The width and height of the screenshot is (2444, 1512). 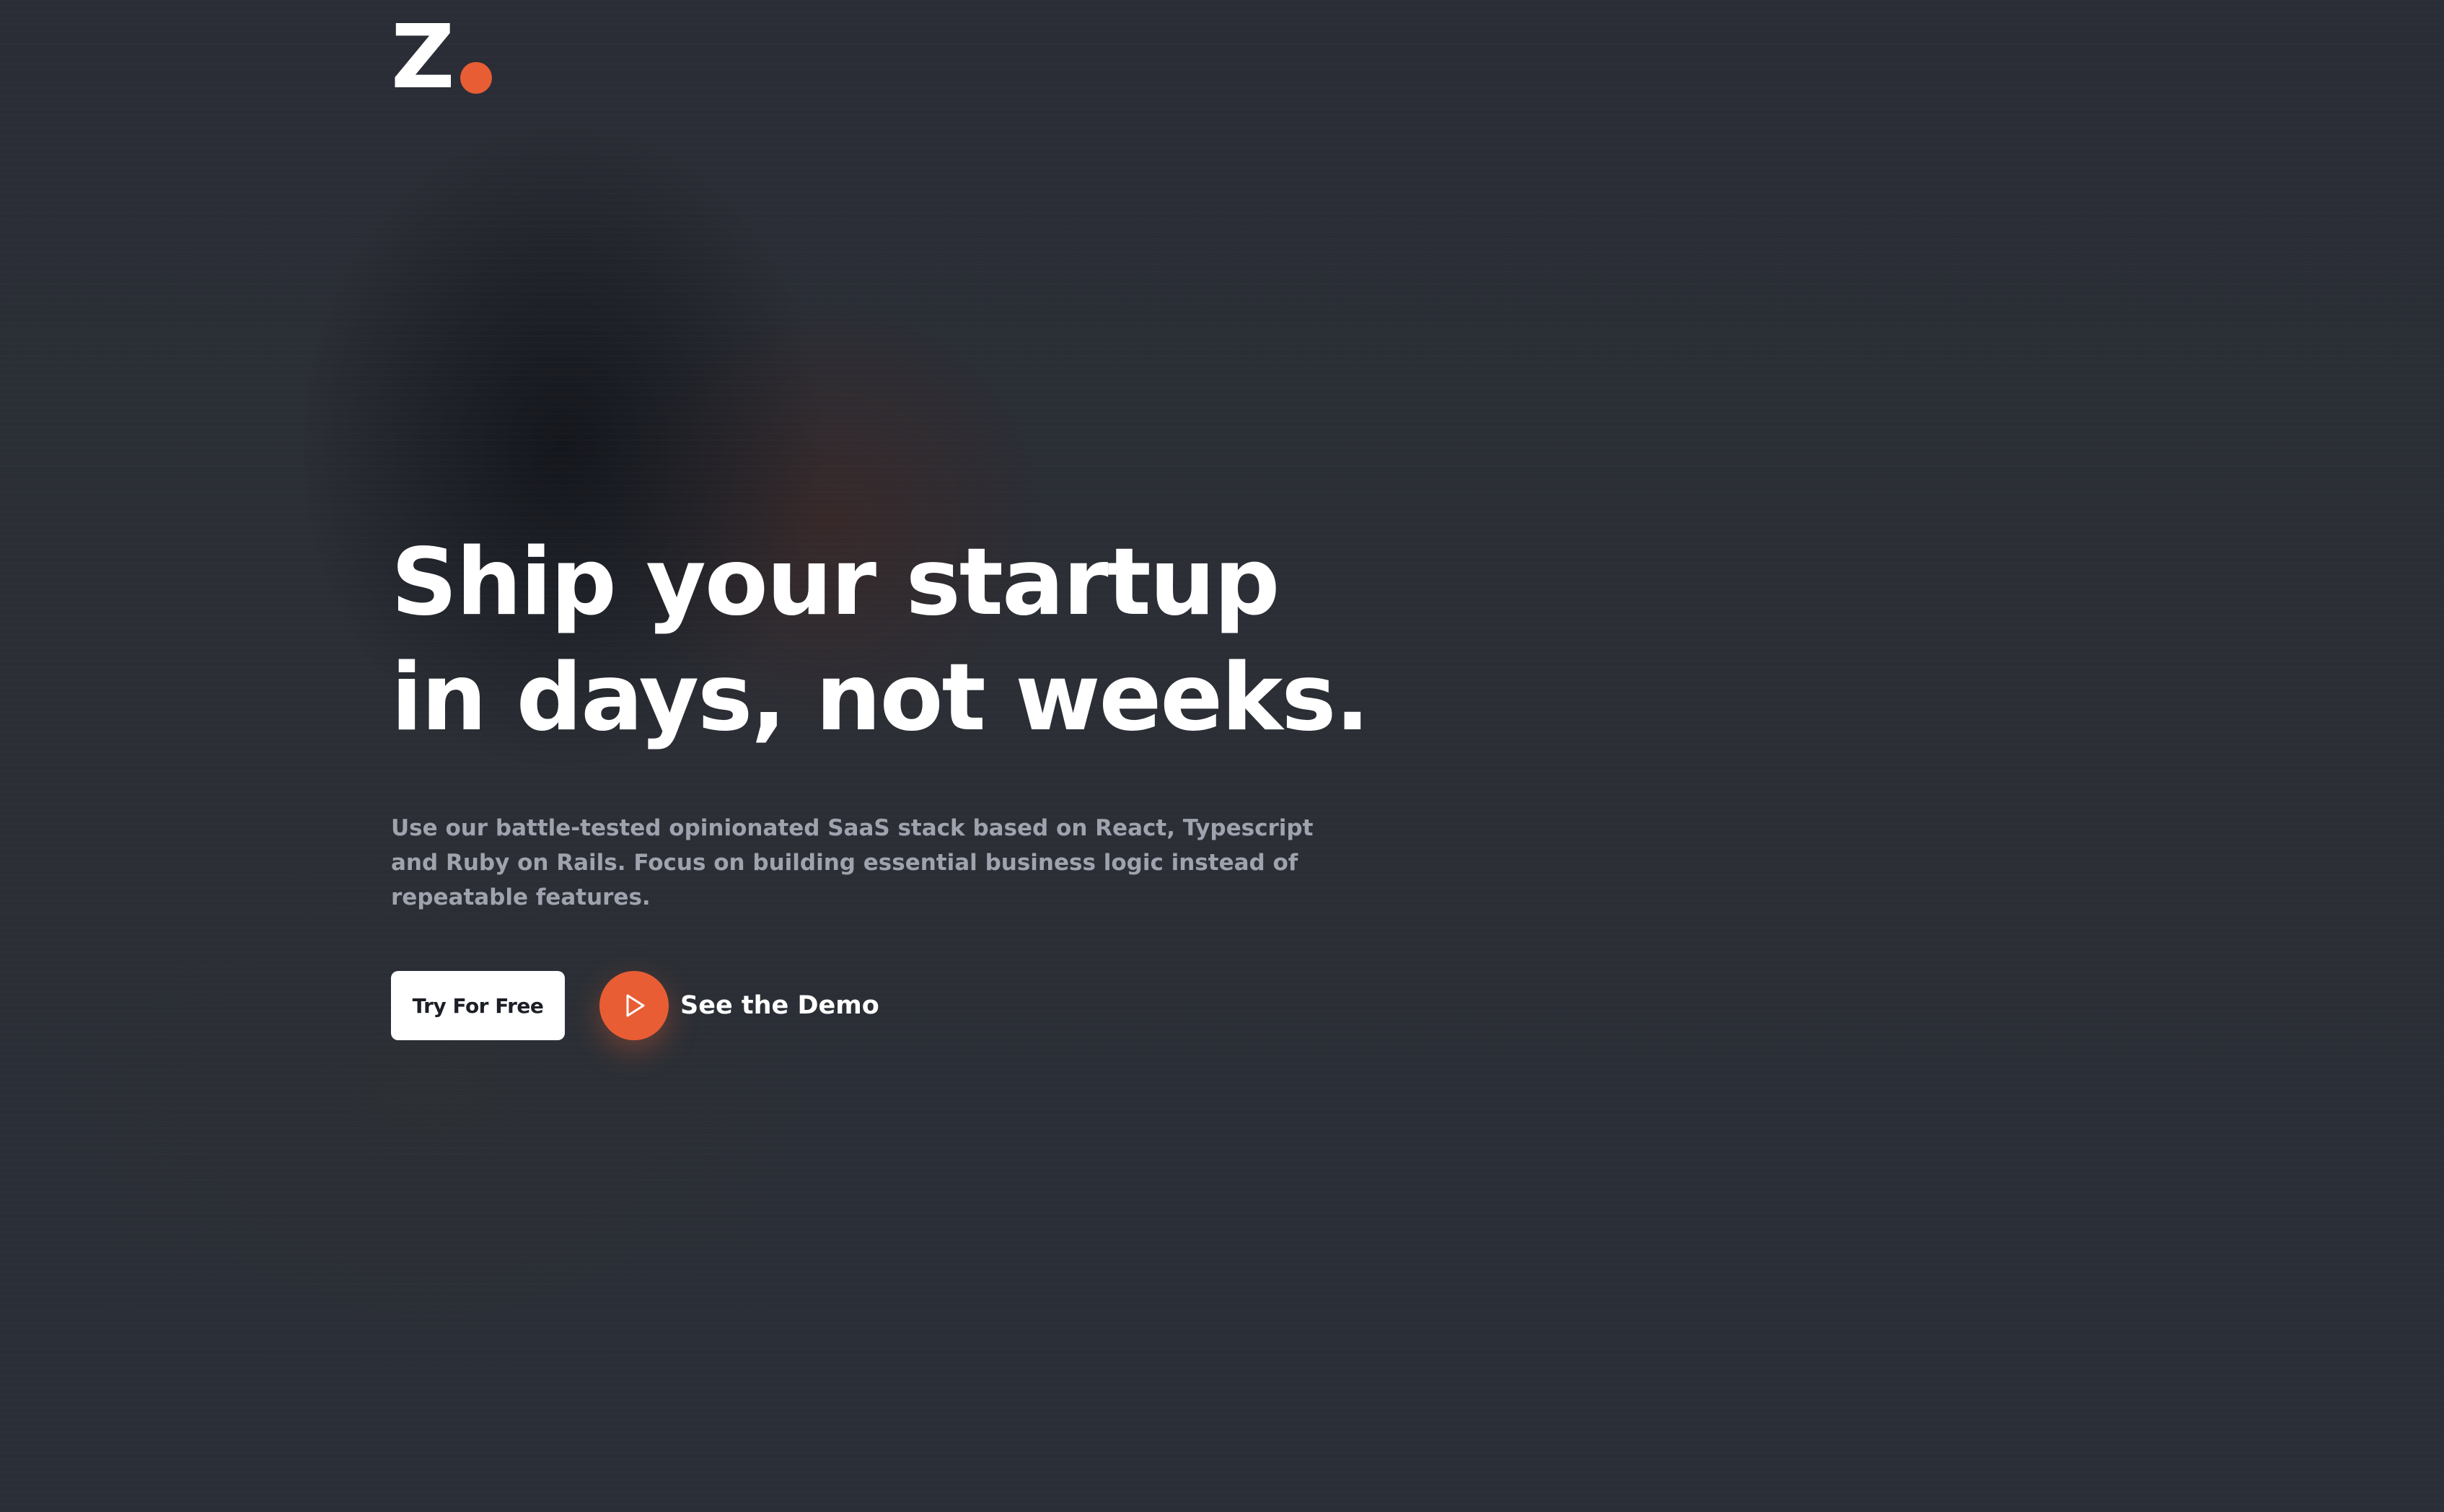 What do you see at coordinates (476, 78) in the screenshot?
I see `logo-dot-icon` at bounding box center [476, 78].